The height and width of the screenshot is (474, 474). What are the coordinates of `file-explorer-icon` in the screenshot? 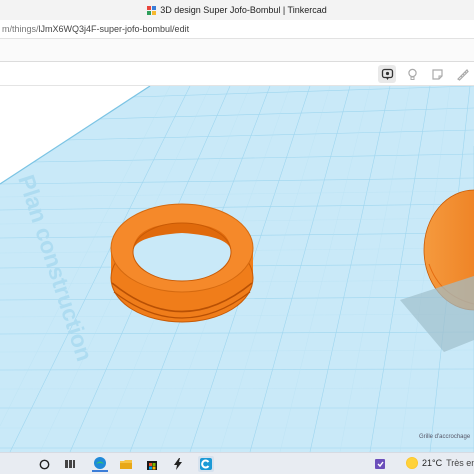 It's located at (126, 464).